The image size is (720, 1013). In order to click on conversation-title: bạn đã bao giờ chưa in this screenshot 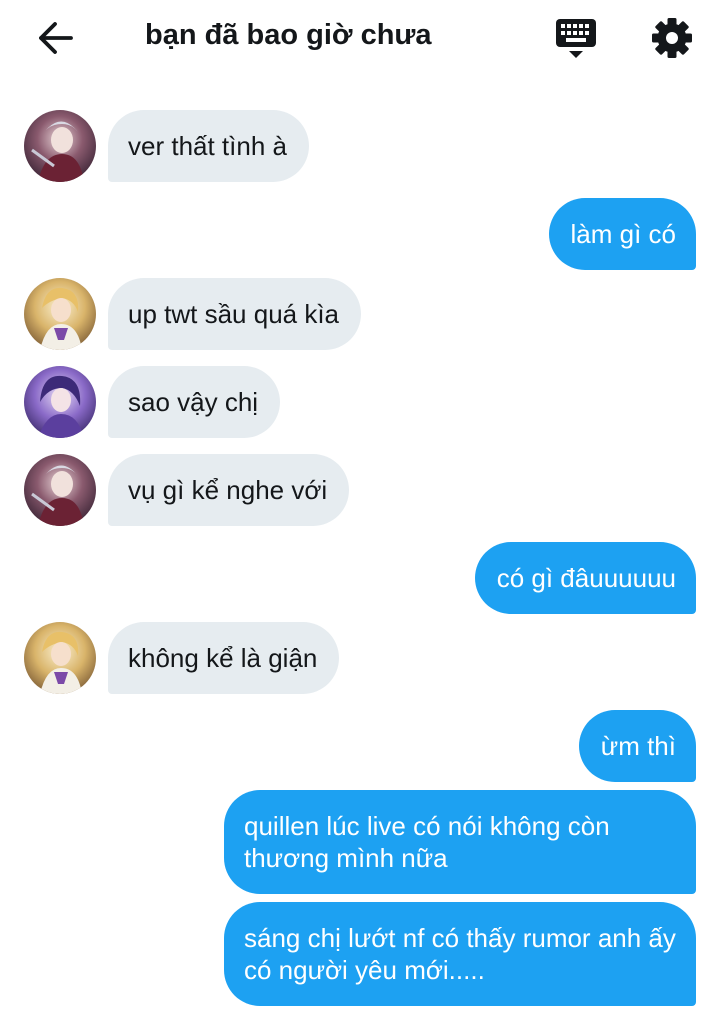, I will do `click(288, 35)`.